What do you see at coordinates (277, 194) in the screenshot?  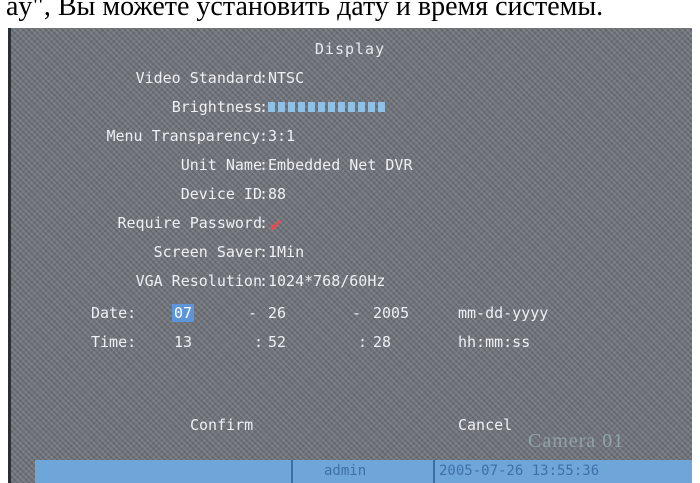 I see `device-id-value: 88` at bounding box center [277, 194].